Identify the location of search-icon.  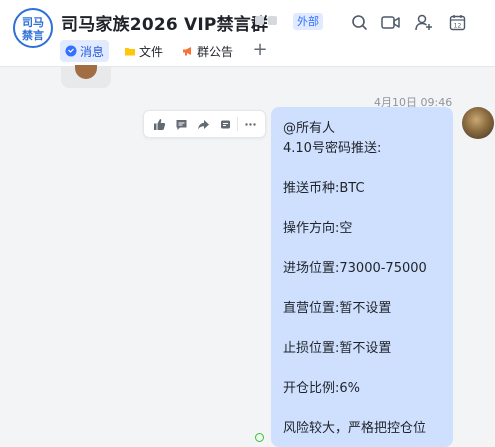
(359, 22).